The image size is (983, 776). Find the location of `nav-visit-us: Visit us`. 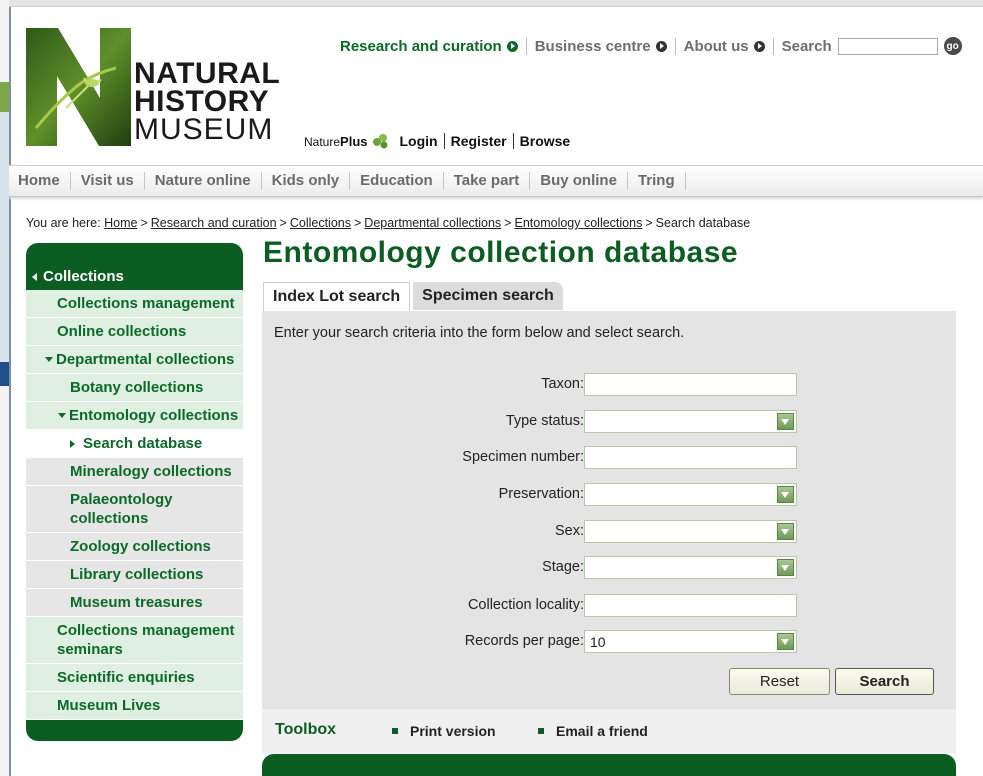

nav-visit-us: Visit us is located at coordinates (108, 181).